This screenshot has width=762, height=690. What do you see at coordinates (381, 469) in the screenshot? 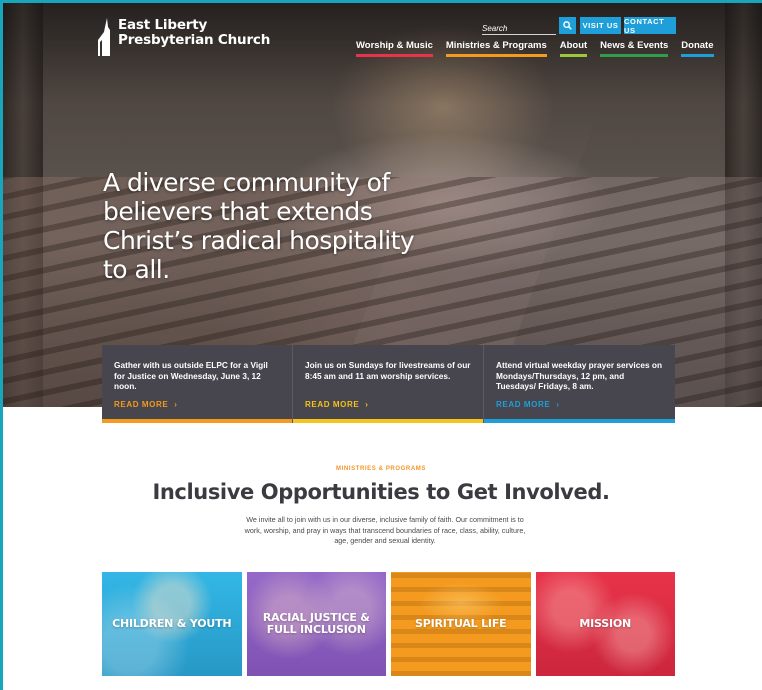
I see `section-eyebrow: MINISTRIES & PROGRAMS` at bounding box center [381, 469].